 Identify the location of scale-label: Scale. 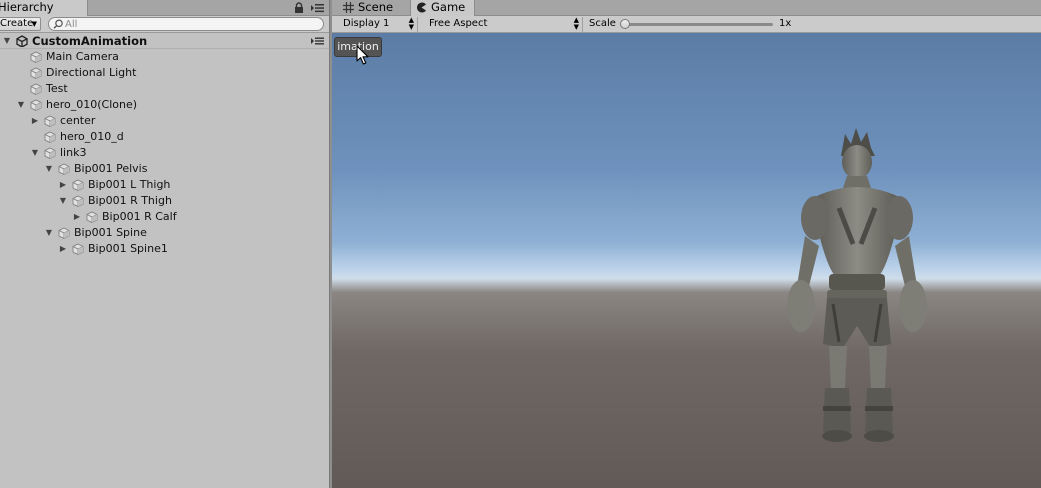
(602, 23).